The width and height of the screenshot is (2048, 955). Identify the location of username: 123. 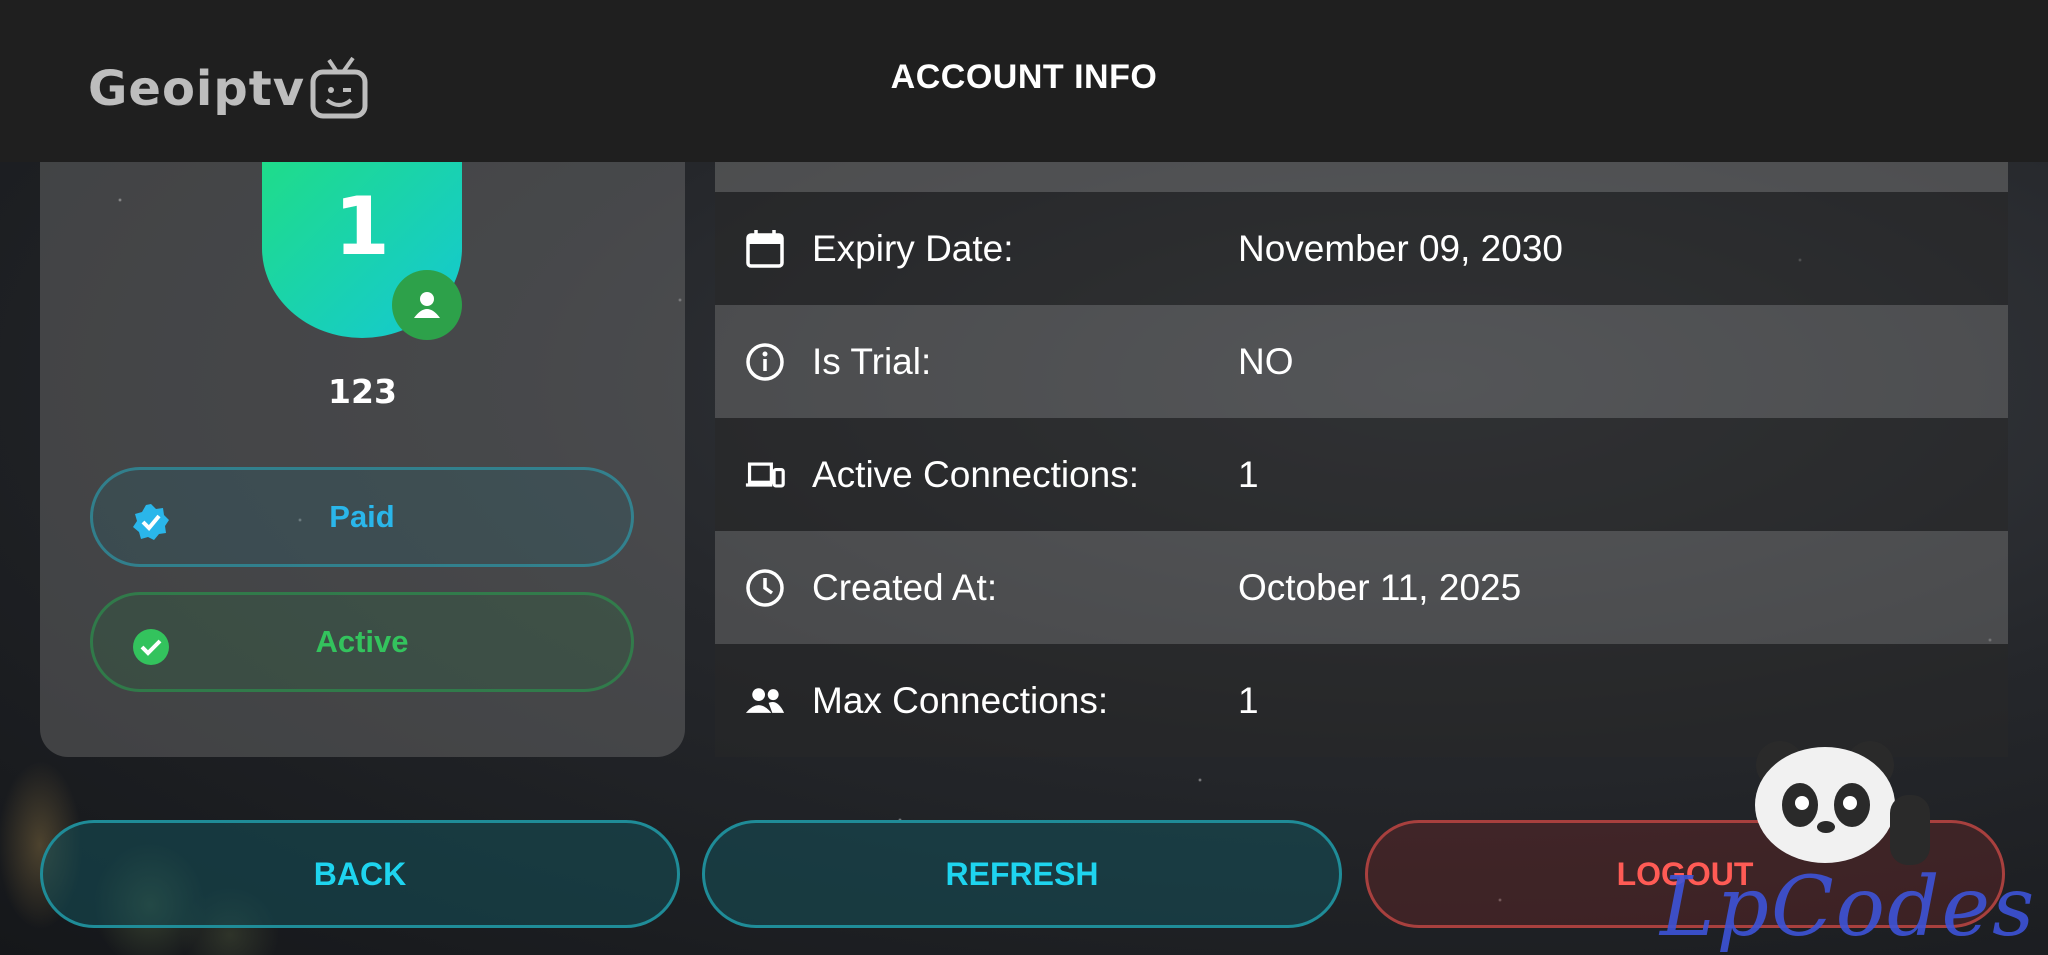
(362, 391).